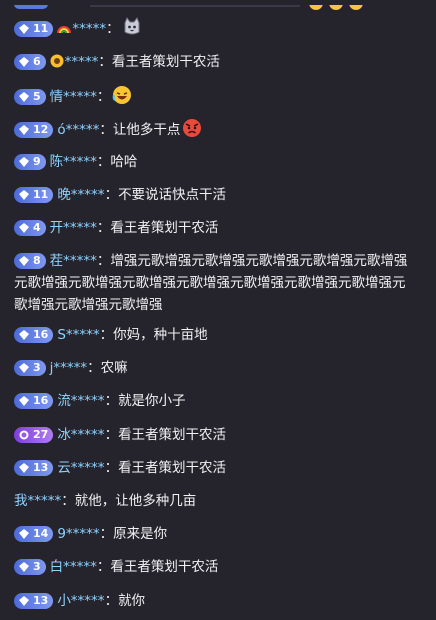  I want to click on username: 白*****, so click(73, 567).